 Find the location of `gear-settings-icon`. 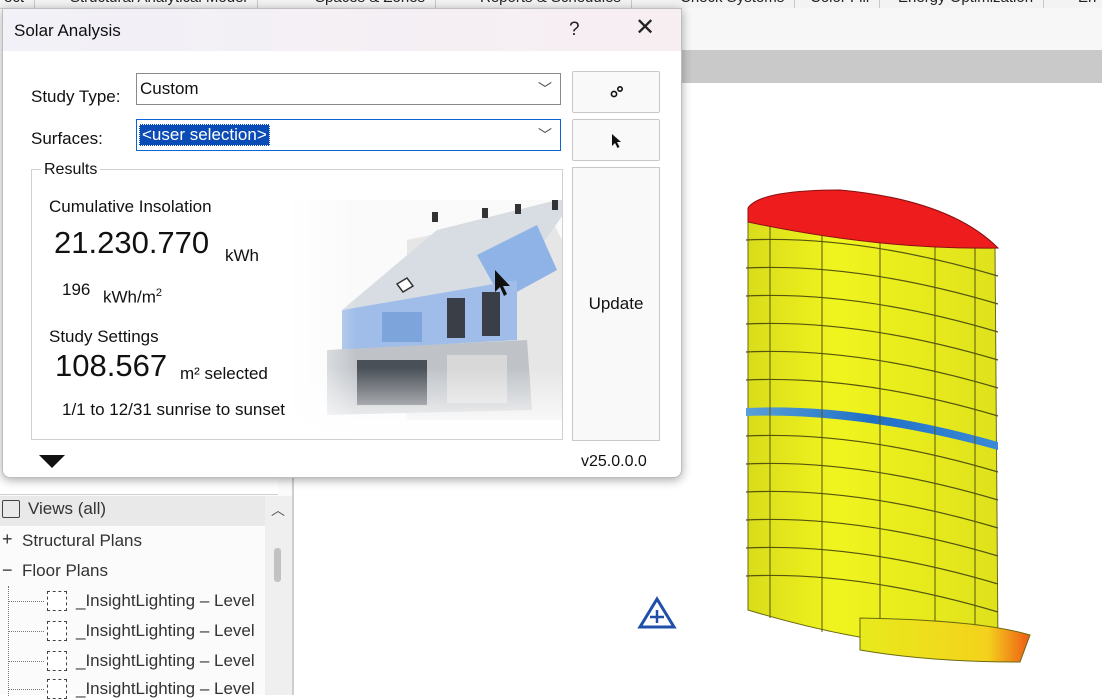

gear-settings-icon is located at coordinates (617, 91).